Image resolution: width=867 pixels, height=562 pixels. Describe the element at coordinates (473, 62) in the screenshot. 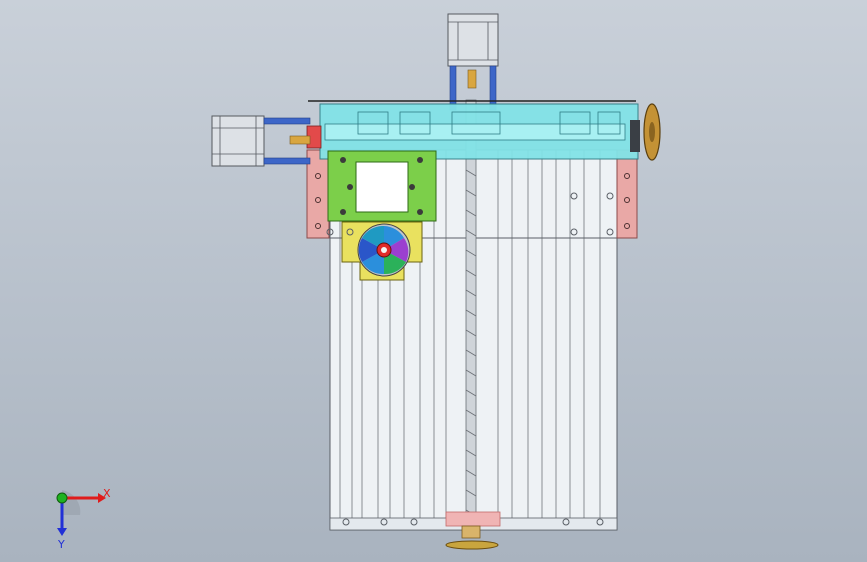

I see `stepper-motor-icon` at that location.